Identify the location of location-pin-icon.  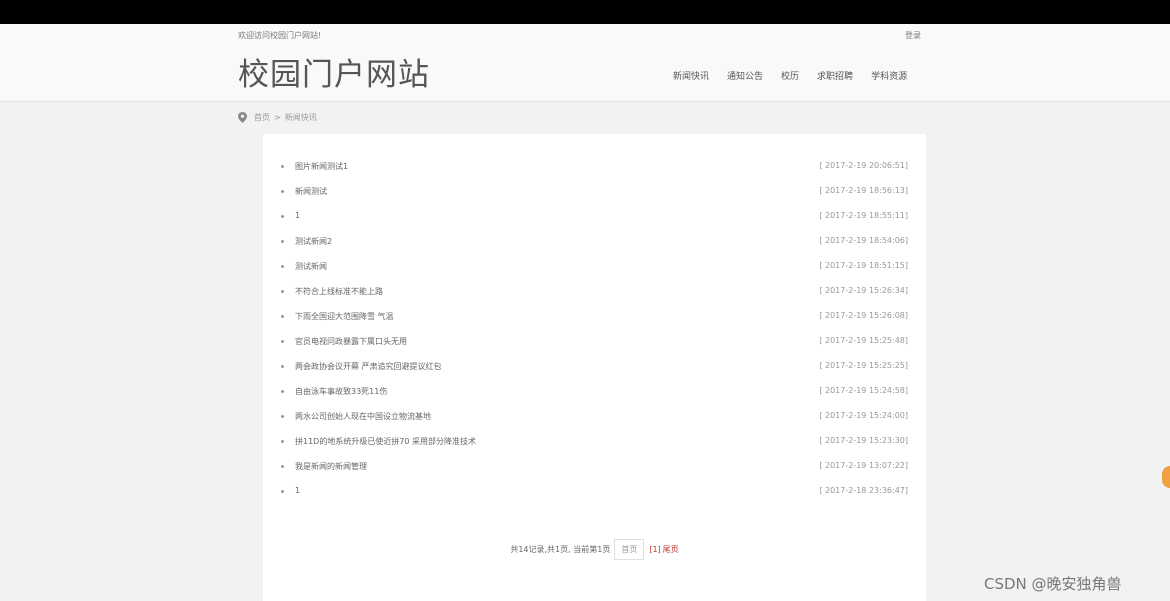
(242, 117).